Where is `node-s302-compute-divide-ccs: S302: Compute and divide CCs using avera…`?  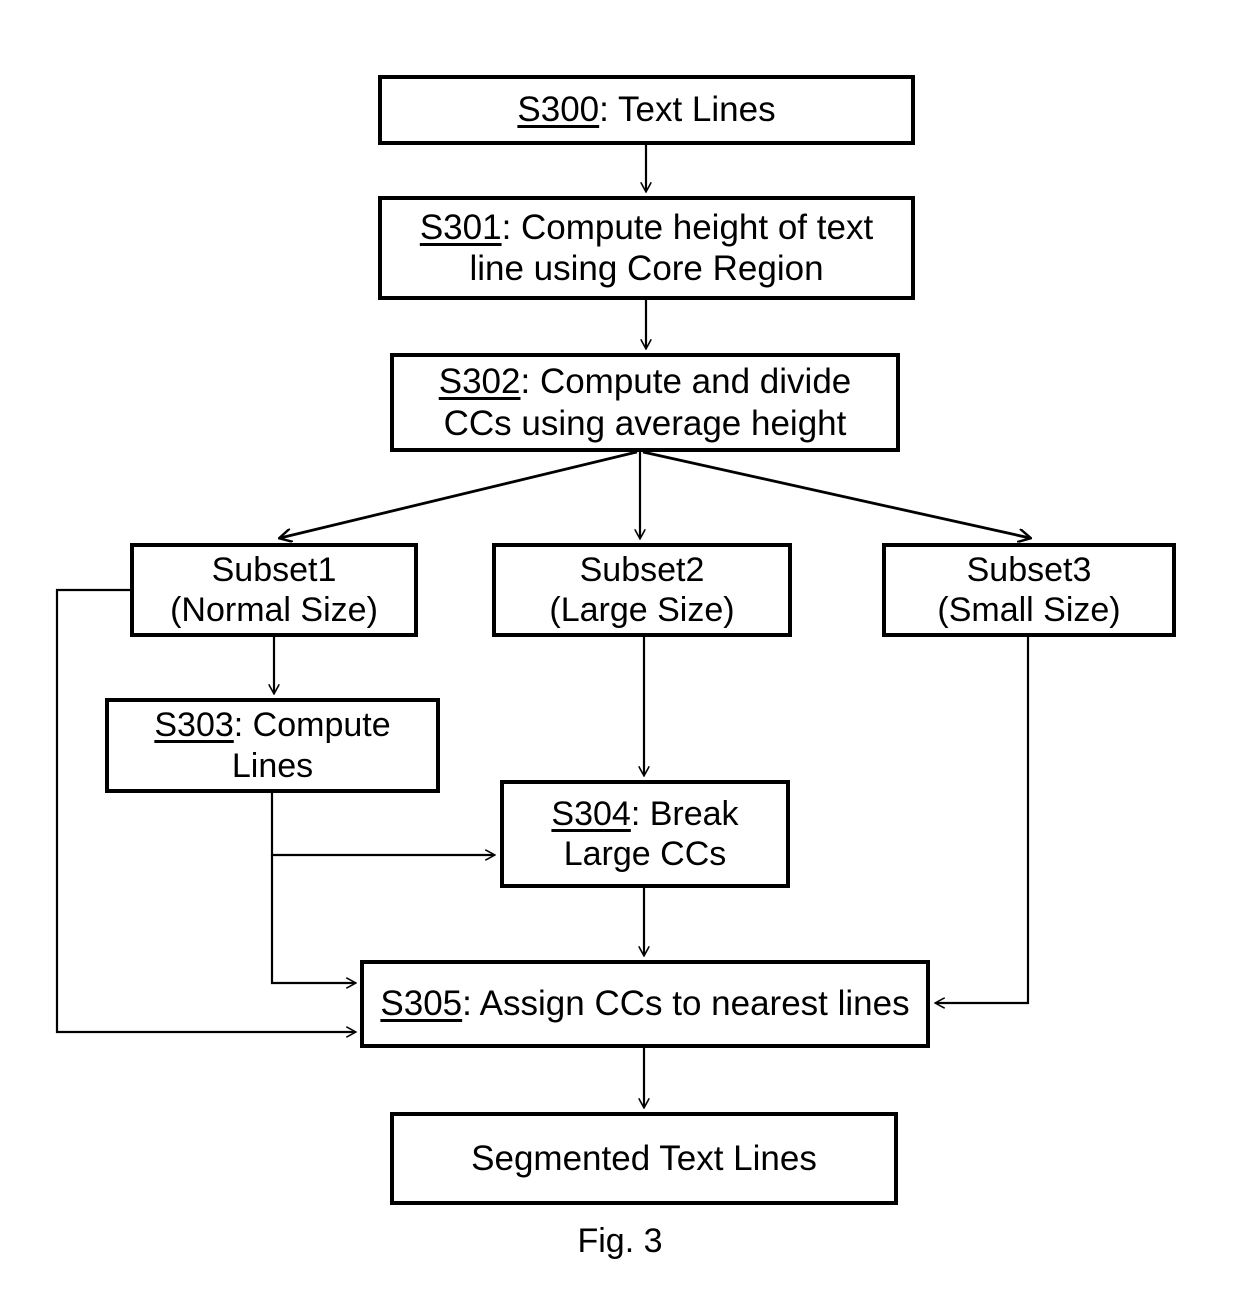 node-s302-compute-divide-ccs: S302: Compute and divide CCs using avera… is located at coordinates (645, 402).